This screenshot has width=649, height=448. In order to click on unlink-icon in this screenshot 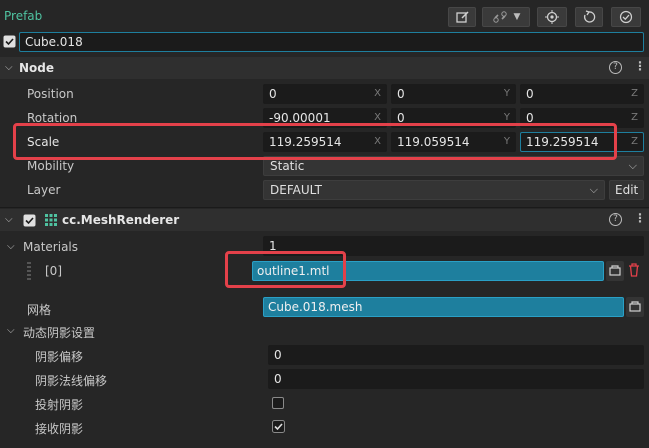, I will do `click(499, 17)`.